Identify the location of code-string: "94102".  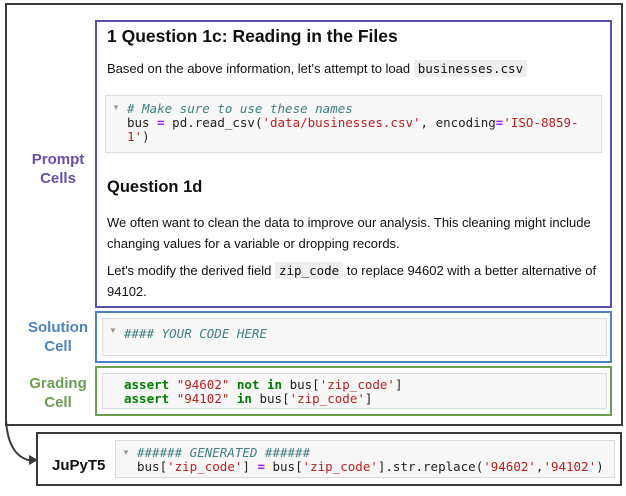
(203, 398).